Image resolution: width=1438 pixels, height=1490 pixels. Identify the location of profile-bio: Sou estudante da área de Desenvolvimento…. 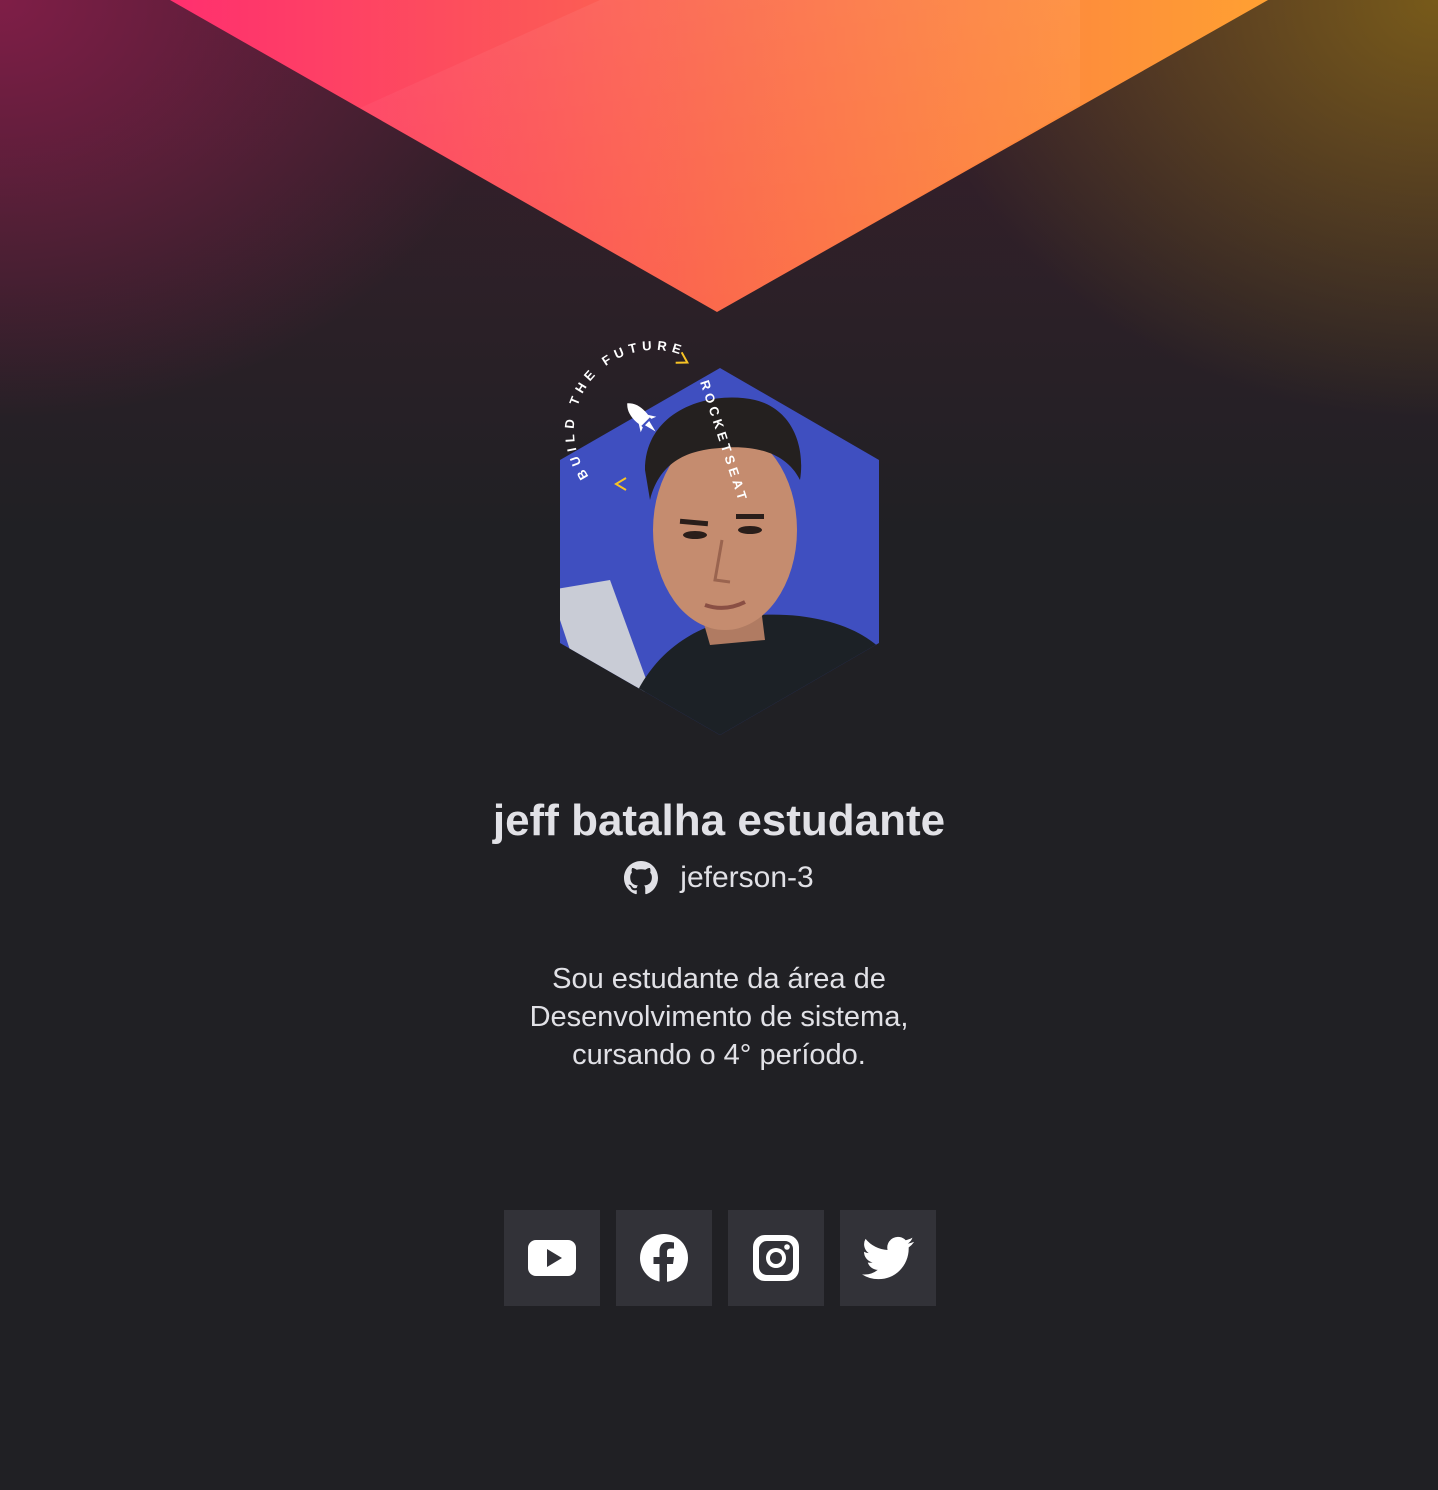
(719, 1017).